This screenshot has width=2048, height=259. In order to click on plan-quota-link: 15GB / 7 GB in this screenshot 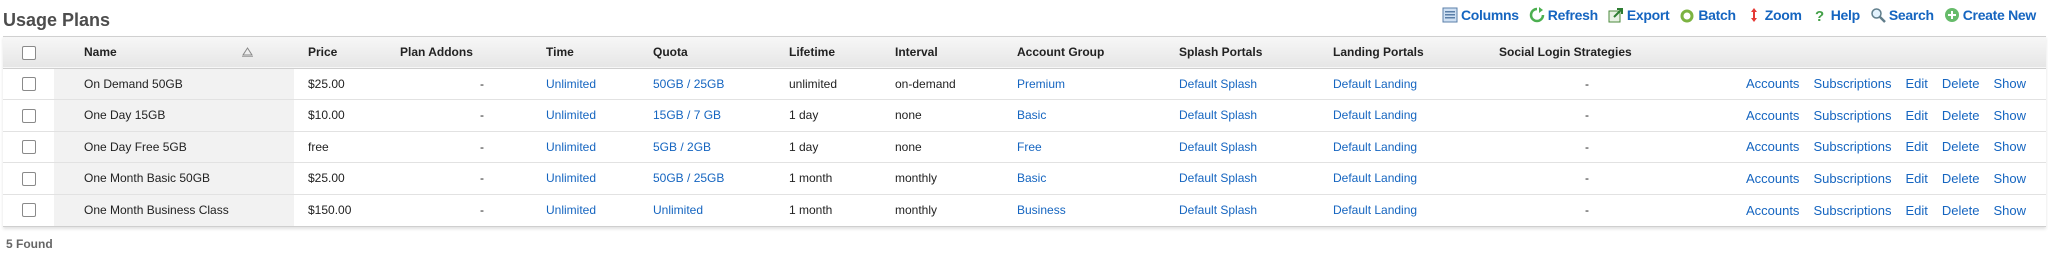, I will do `click(687, 115)`.